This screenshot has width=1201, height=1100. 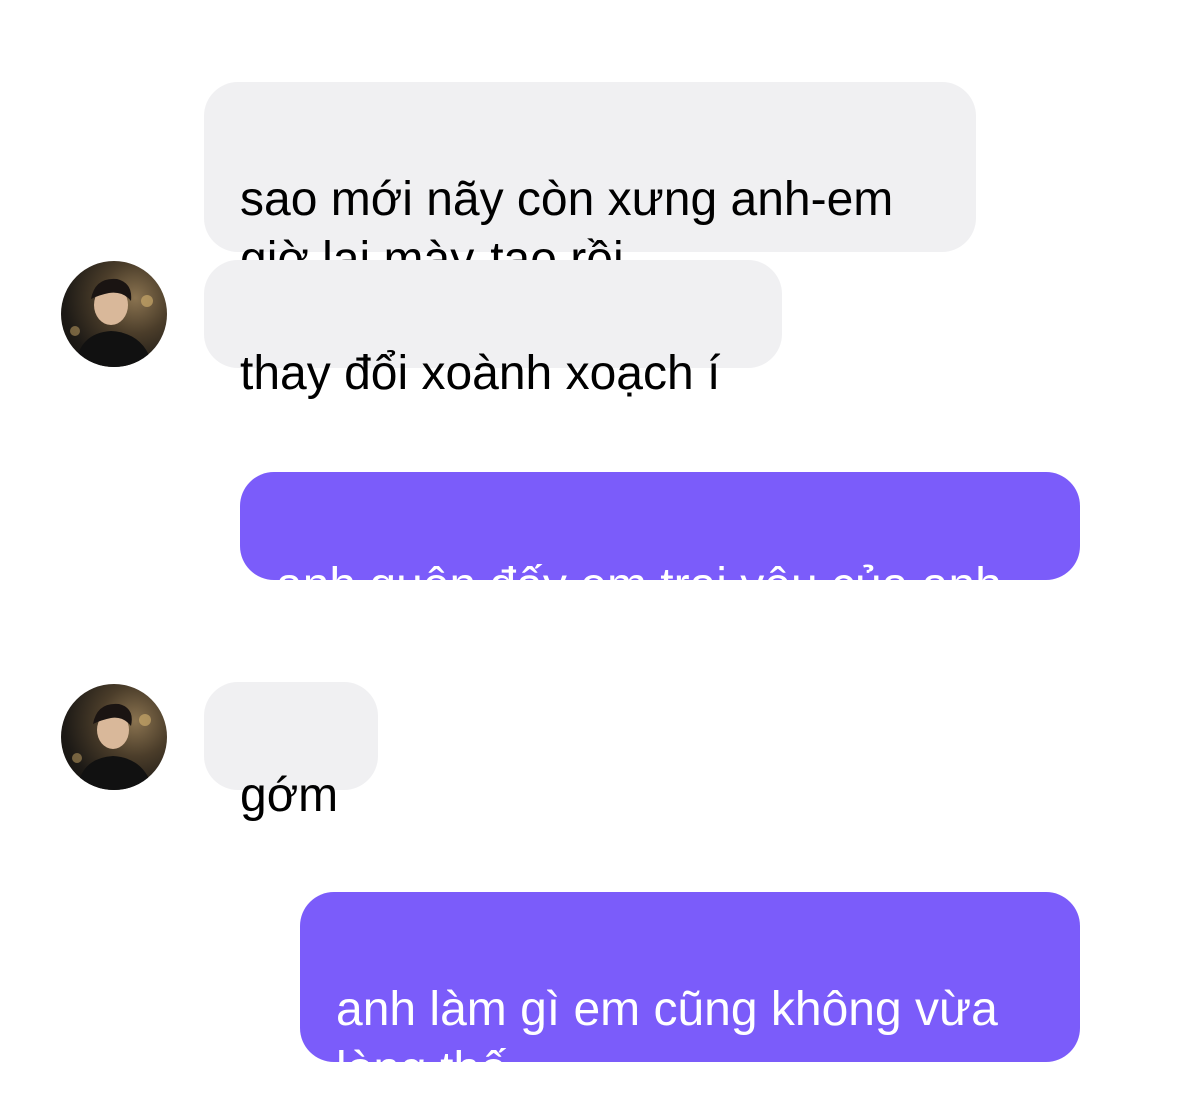 What do you see at coordinates (493, 330) in the screenshot?
I see `incoming-message-bubble: thay đổi xoành xoạch í` at bounding box center [493, 330].